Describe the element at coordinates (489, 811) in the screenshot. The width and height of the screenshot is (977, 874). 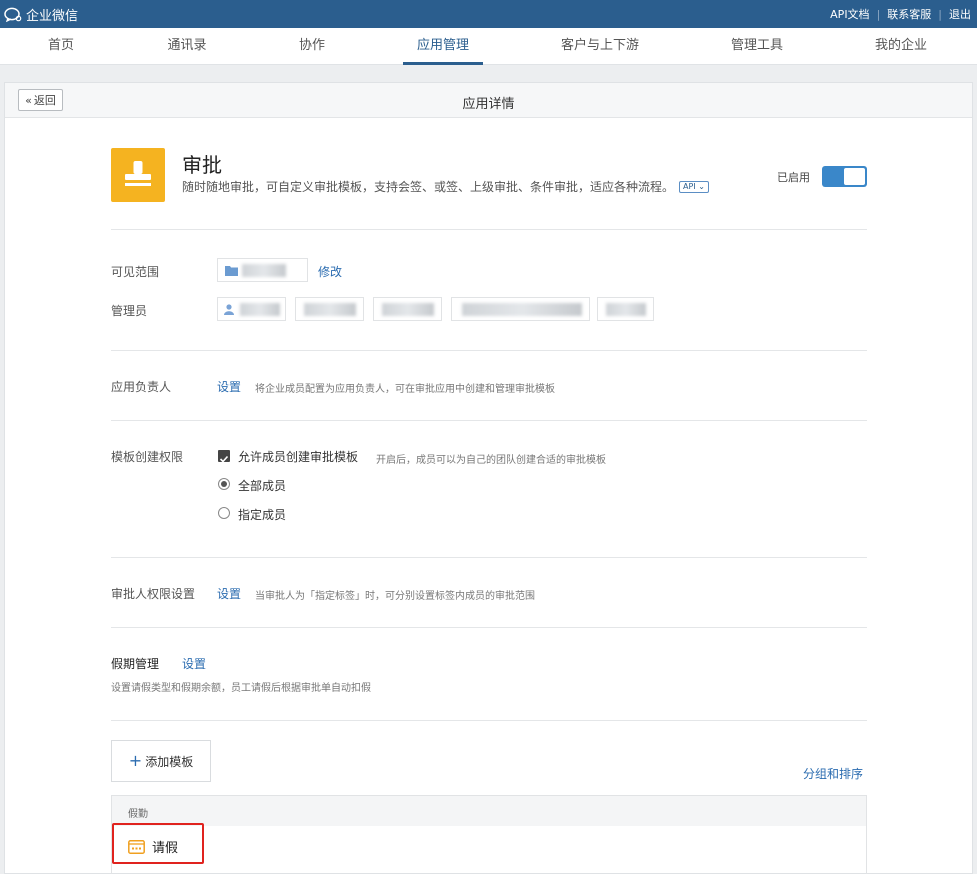
I see `template-category-header: 假勤` at that location.